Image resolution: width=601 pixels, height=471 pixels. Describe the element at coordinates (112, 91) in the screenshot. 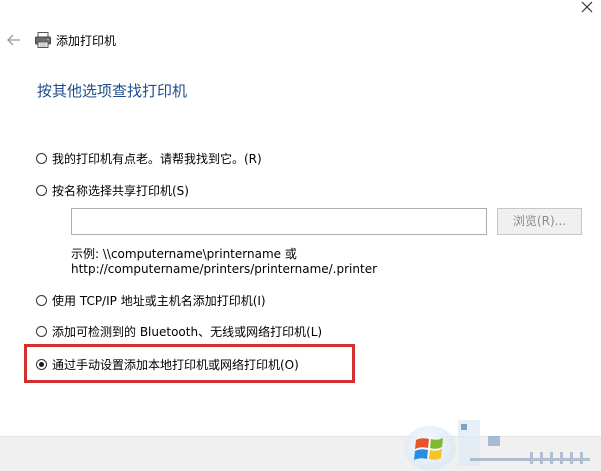

I see `page-title: 按其他选项查找打印机` at that location.